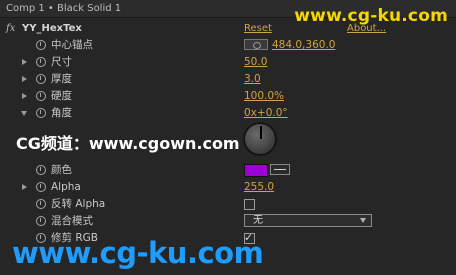 This screenshot has height=275, width=456. What do you see at coordinates (266, 113) in the screenshot?
I see `angle-value: 0x+0.0°` at bounding box center [266, 113].